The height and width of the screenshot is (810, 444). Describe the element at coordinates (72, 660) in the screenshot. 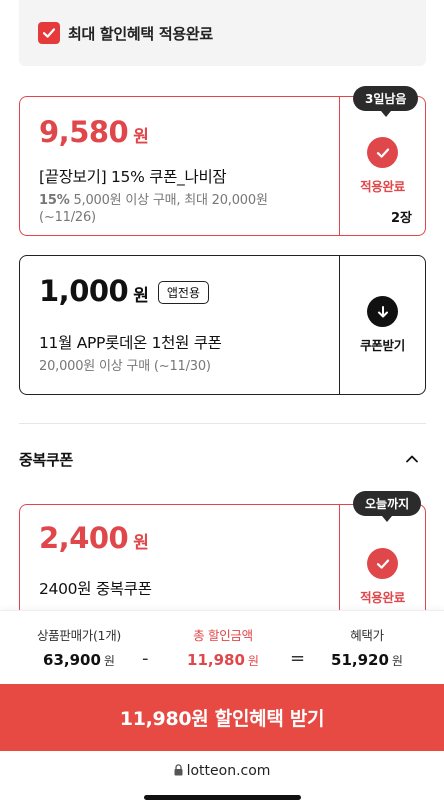

I see `original-price-value: 63,900` at that location.